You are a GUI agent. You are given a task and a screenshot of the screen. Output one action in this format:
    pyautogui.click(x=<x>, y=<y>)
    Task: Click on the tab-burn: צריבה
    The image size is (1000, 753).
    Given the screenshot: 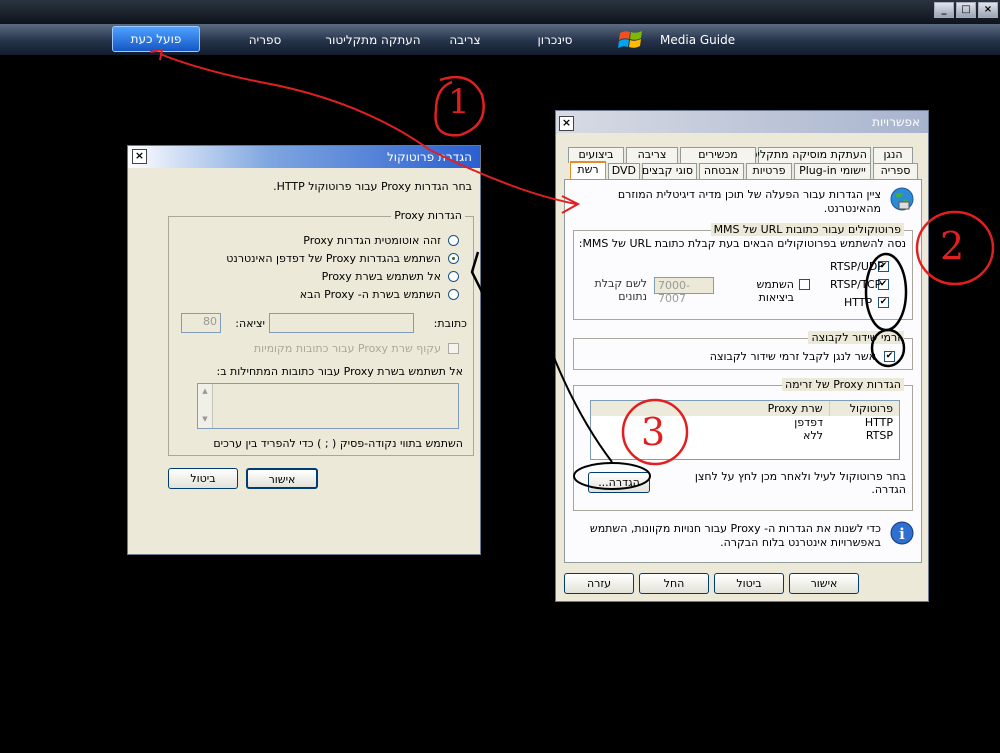 What is the action you would take?
    pyautogui.click(x=465, y=40)
    